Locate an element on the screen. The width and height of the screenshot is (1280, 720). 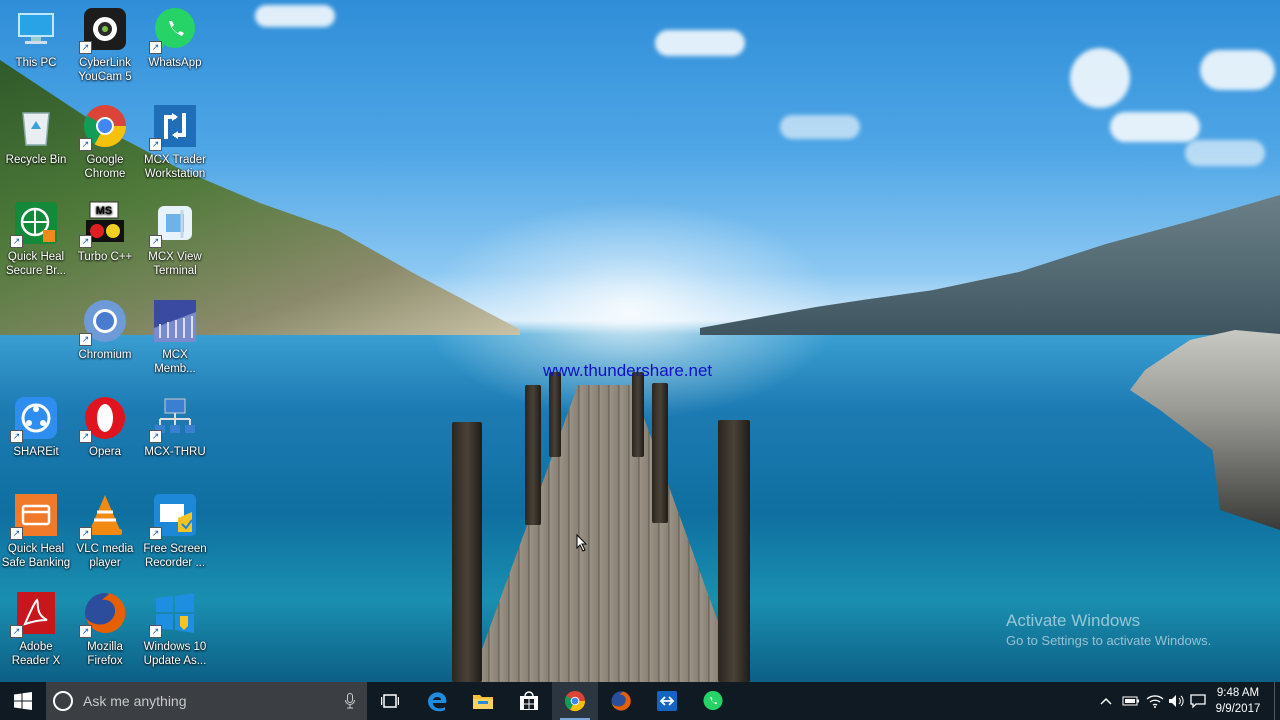
chevron-up-icon is located at coordinates (1106, 701).